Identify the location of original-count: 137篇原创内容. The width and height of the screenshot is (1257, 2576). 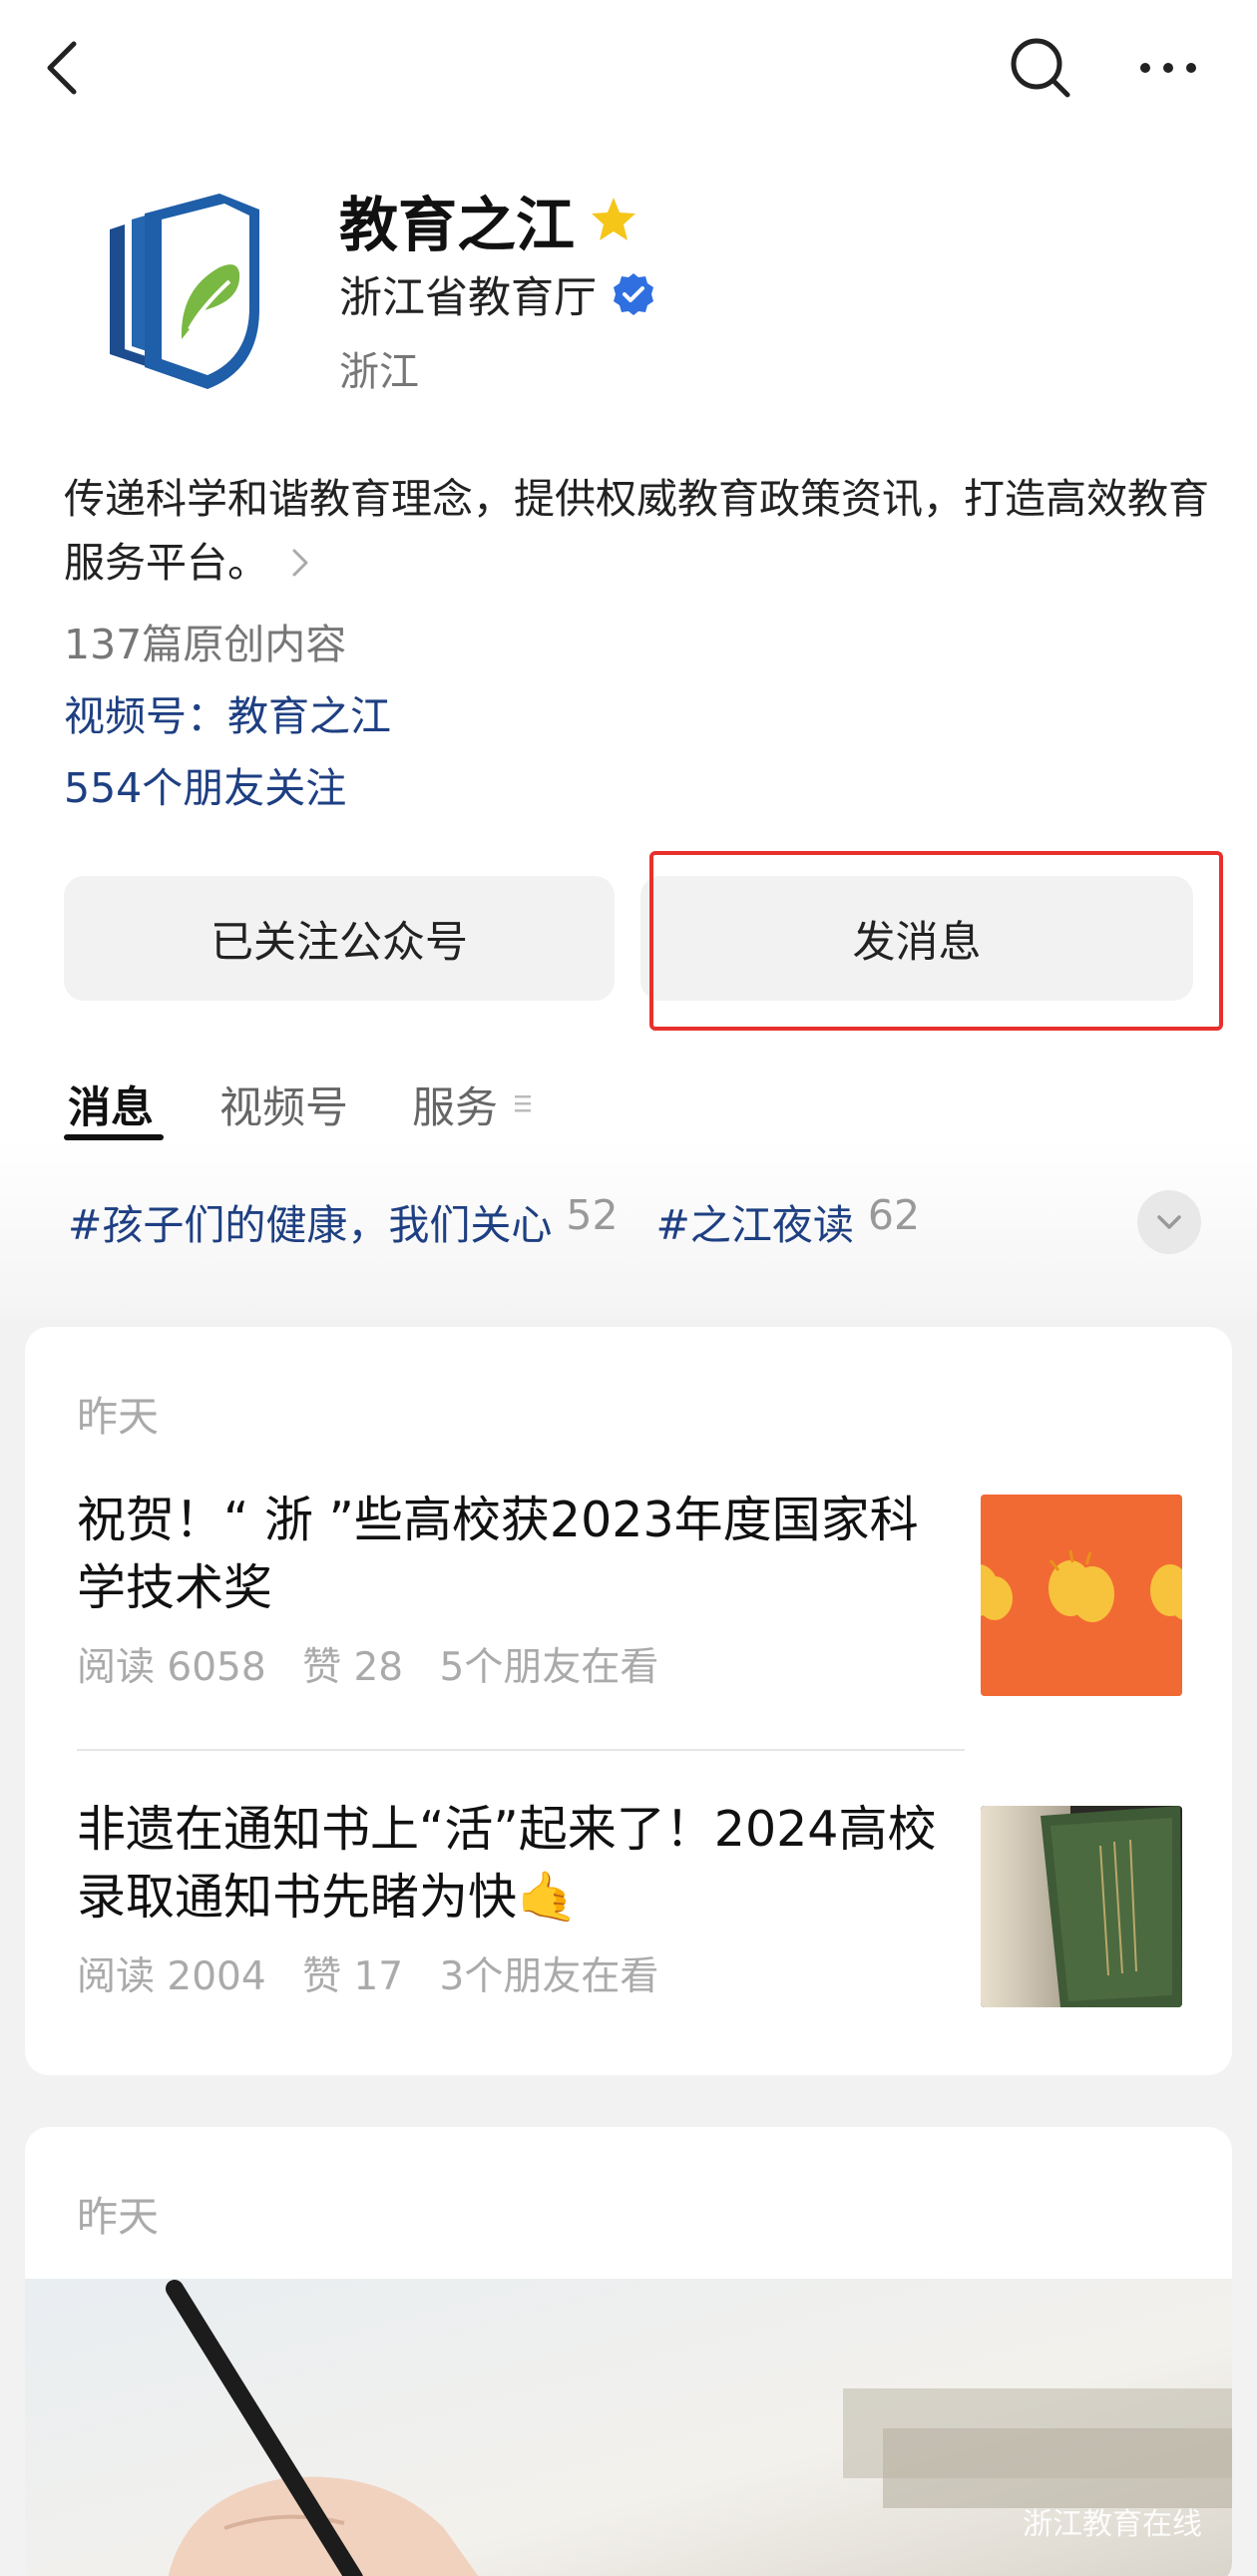
(205, 644).